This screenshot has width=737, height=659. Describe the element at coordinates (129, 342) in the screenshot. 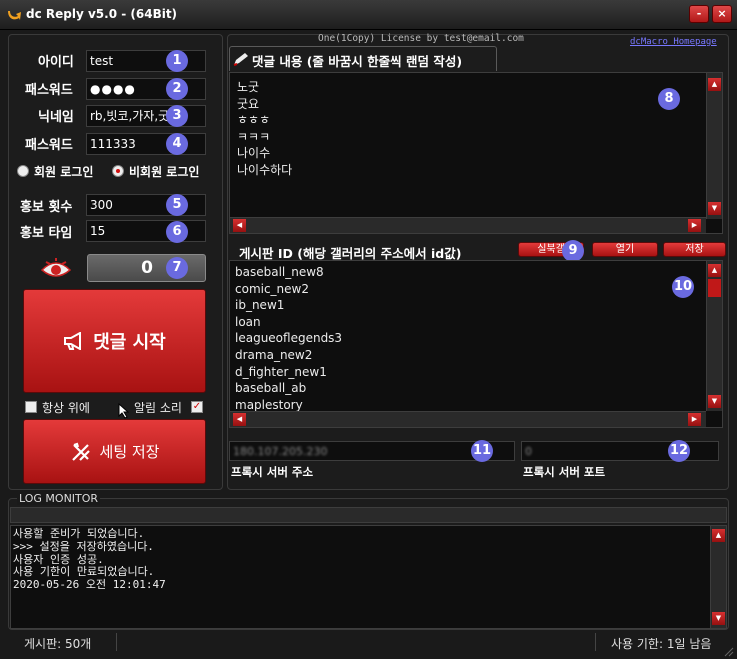

I see `start-comment-label: 댓글 시작` at that location.